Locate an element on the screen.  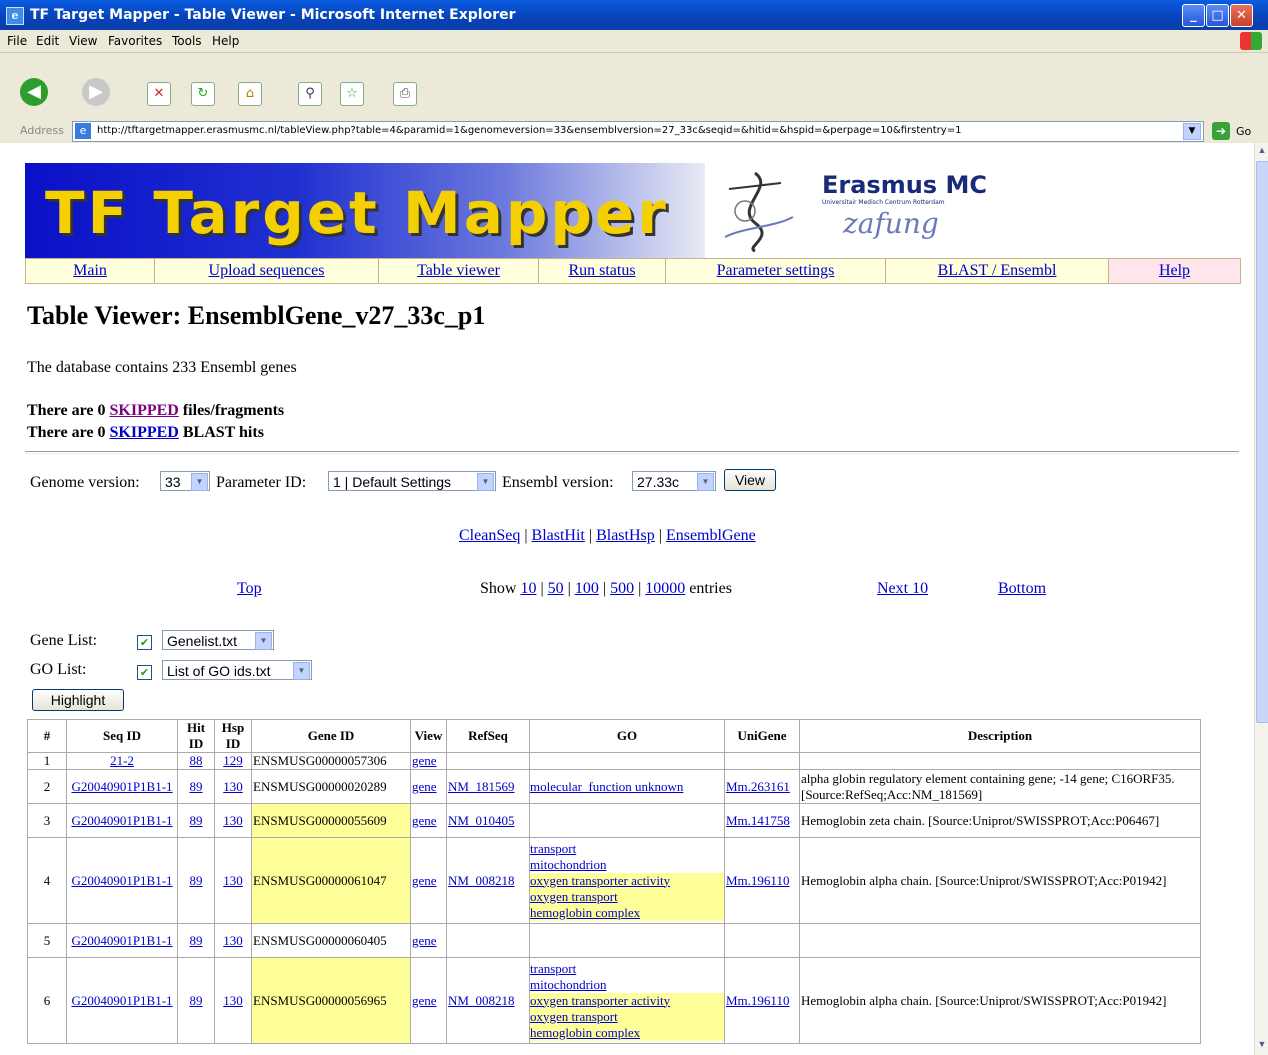
genome-version-select: 33 ▼ is located at coordinates (185, 481).